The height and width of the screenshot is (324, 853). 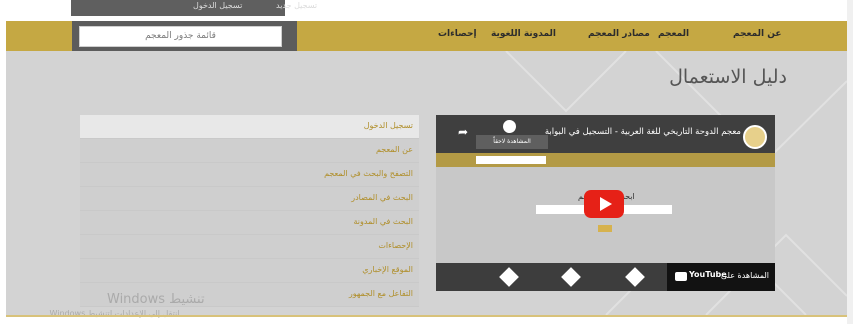 What do you see at coordinates (249, 223) in the screenshot?
I see `menu-item-search-corpus: البحث في المدونة` at bounding box center [249, 223].